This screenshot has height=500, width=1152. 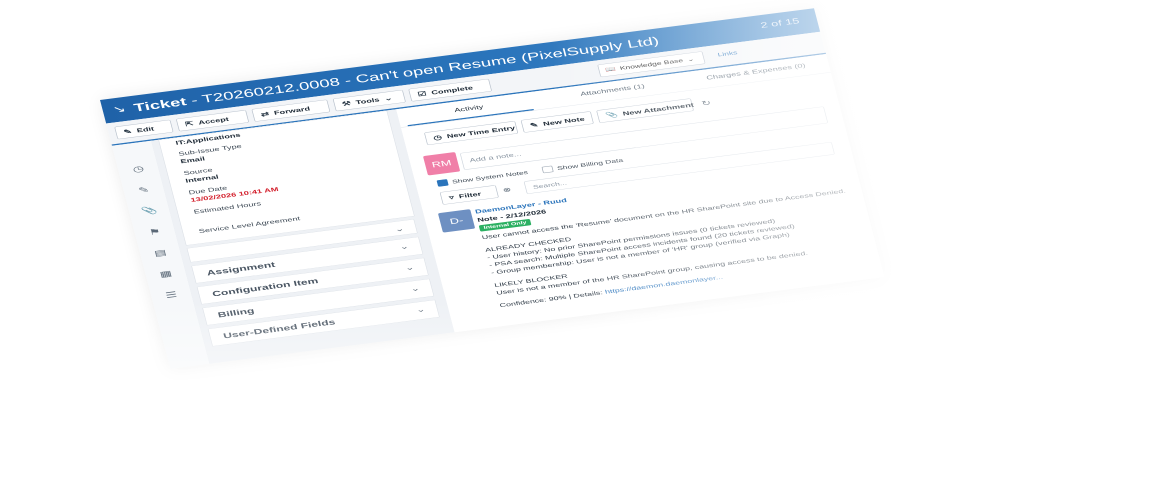 I want to click on book-icon: 📖, so click(x=610, y=69).